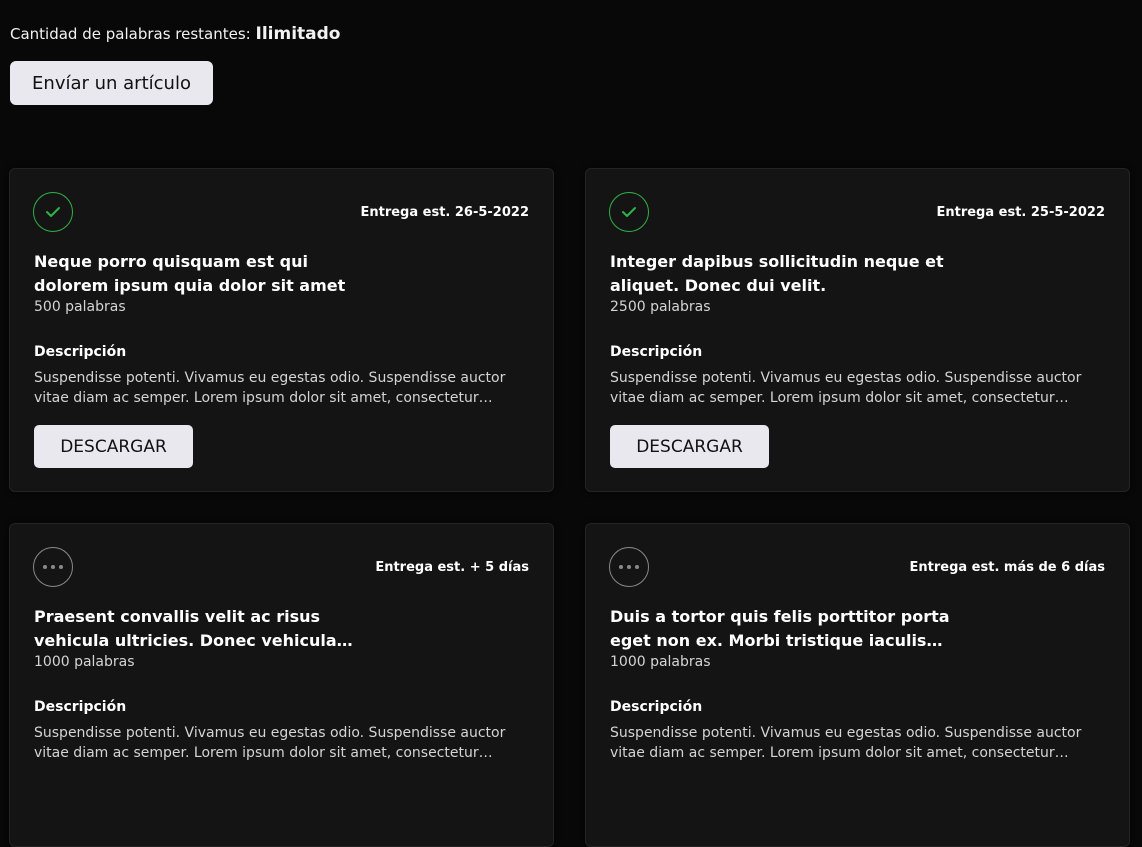  I want to click on delivery-estimate: Entrega est. más de 6 días, so click(1007, 567).